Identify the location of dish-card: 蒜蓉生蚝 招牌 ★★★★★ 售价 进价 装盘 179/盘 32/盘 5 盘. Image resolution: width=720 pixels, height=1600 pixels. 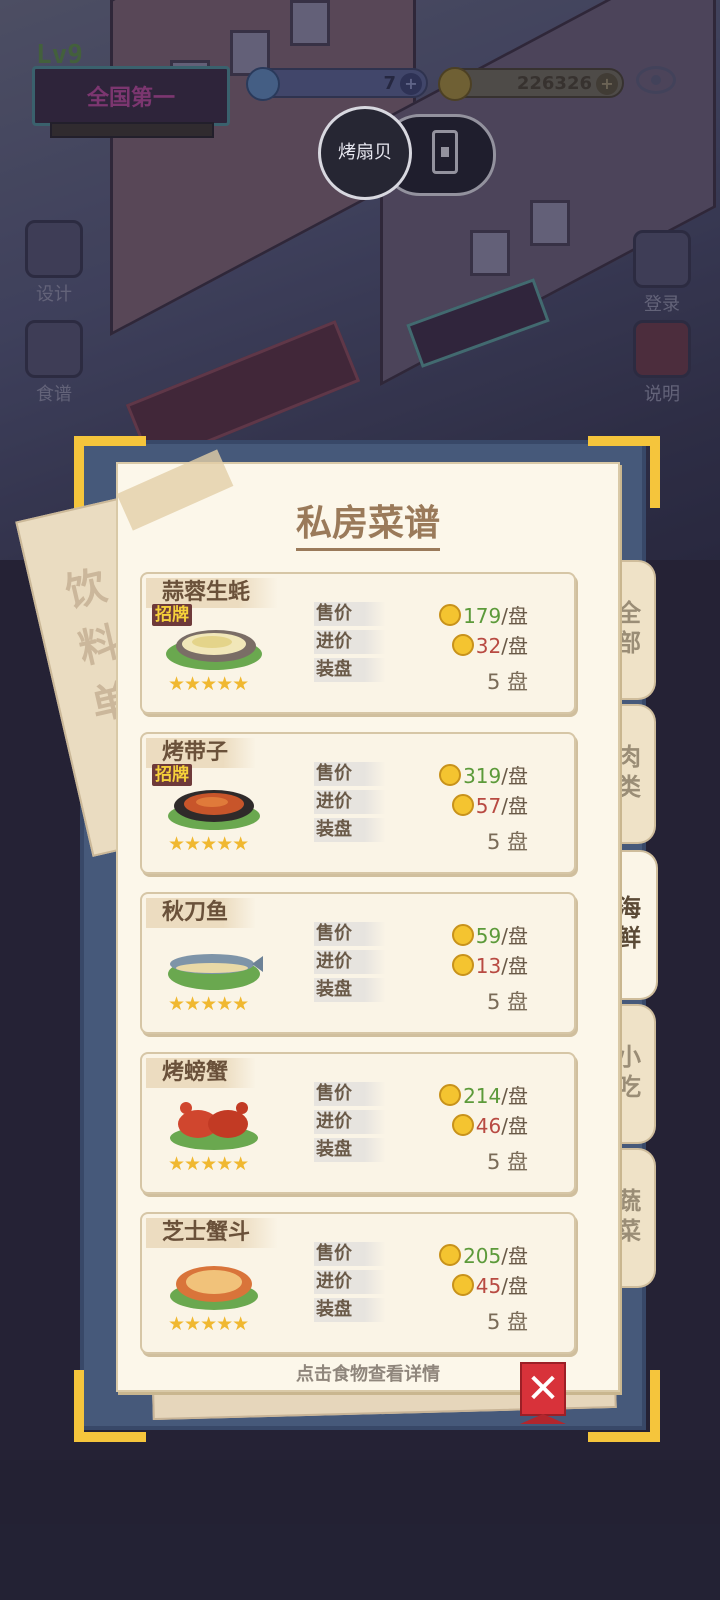
(358, 643).